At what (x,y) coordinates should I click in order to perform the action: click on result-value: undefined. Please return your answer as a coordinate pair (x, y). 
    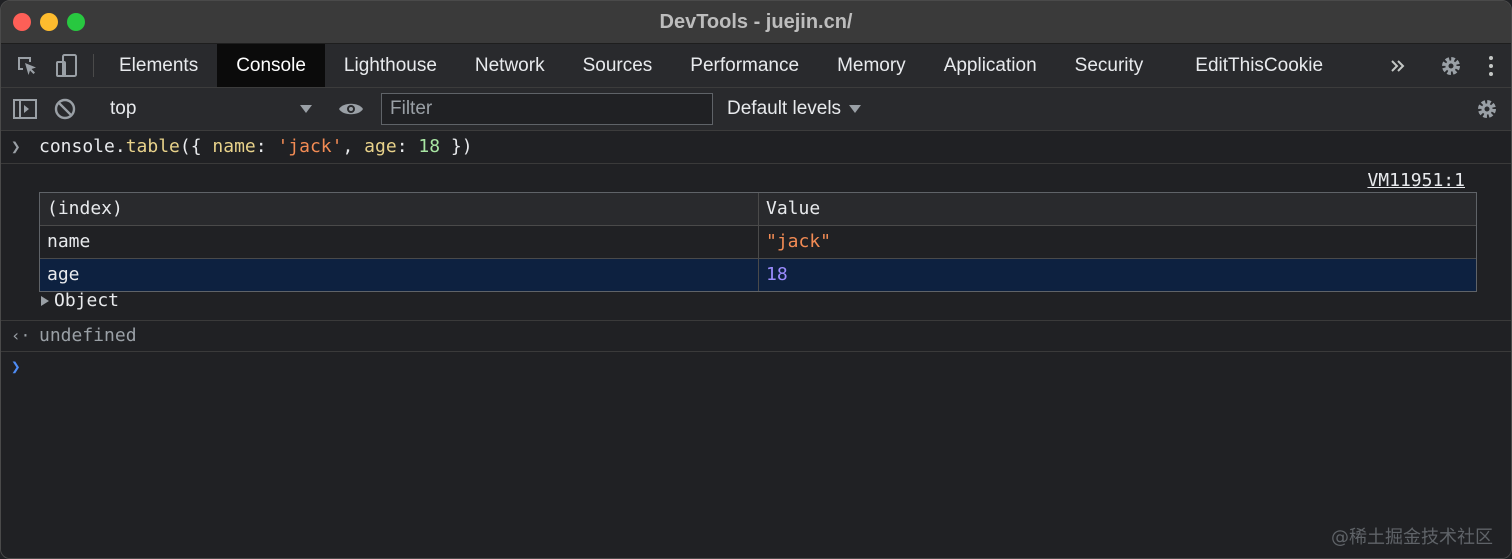
    Looking at the image, I should click on (88, 335).